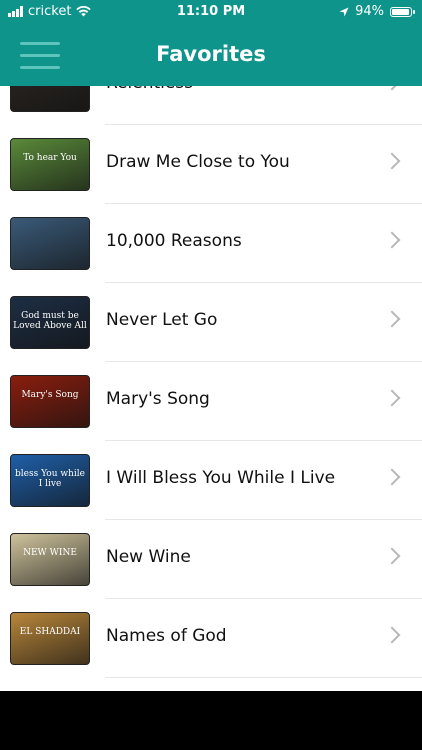 The width and height of the screenshot is (422, 750). Describe the element at coordinates (50, 243) in the screenshot. I see `song-thumbnail` at that location.